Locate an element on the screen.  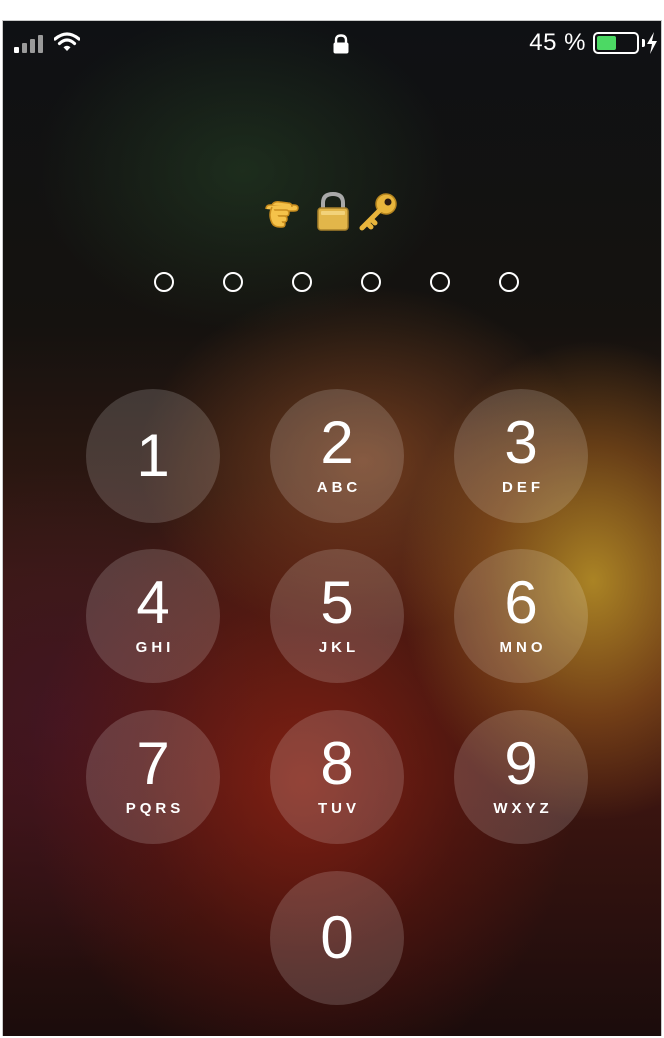
key-1: 1 is located at coordinates (153, 456).